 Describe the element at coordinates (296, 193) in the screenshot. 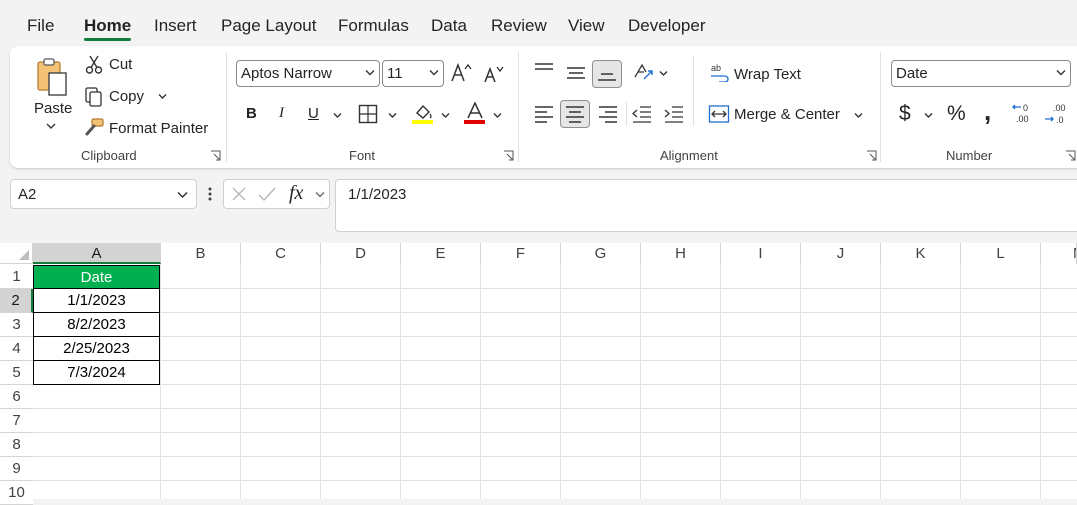

I see `insert-function-button: fx` at that location.